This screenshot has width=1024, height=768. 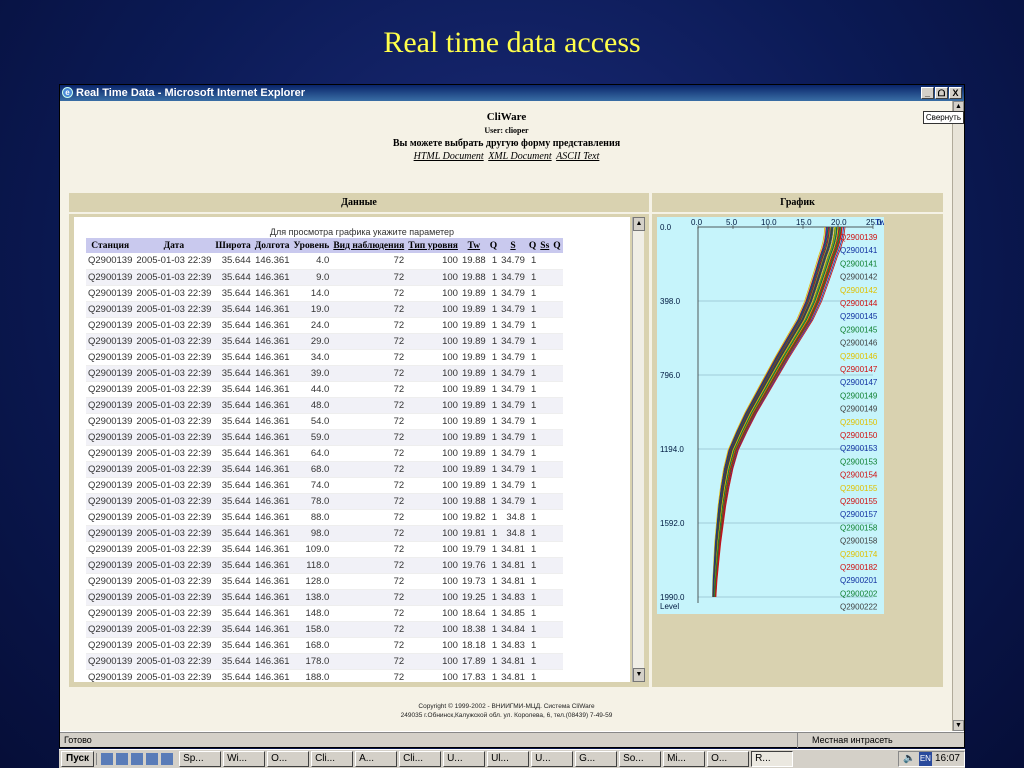 I want to click on table-scrollbar: ▲ ▼, so click(x=638, y=449).